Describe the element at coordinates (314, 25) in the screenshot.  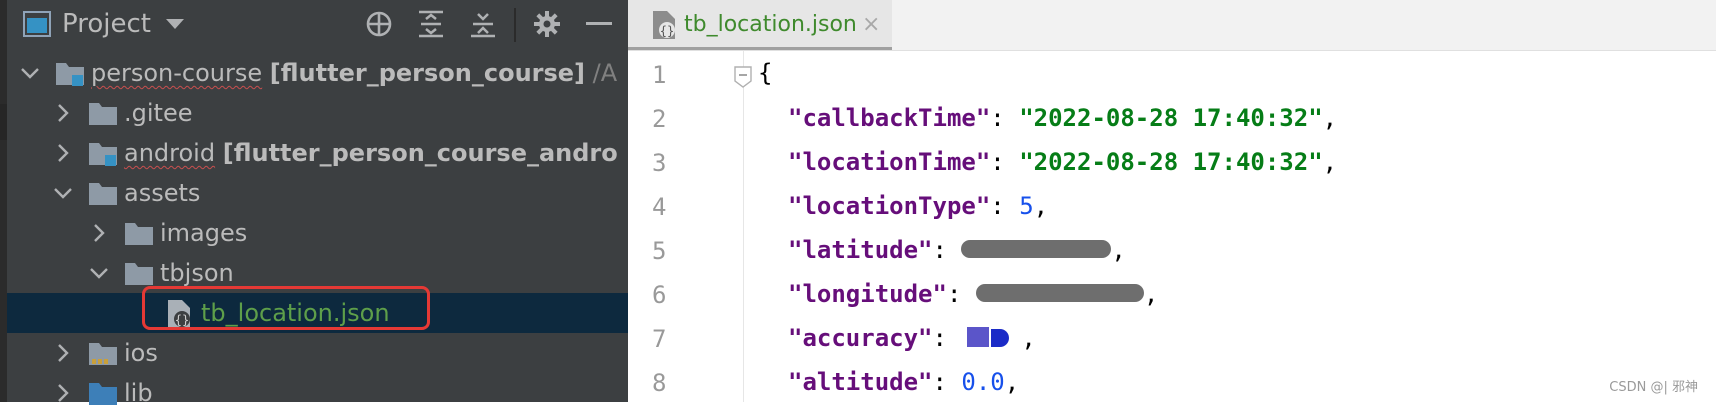
I see `project-panel-header: Project` at that location.